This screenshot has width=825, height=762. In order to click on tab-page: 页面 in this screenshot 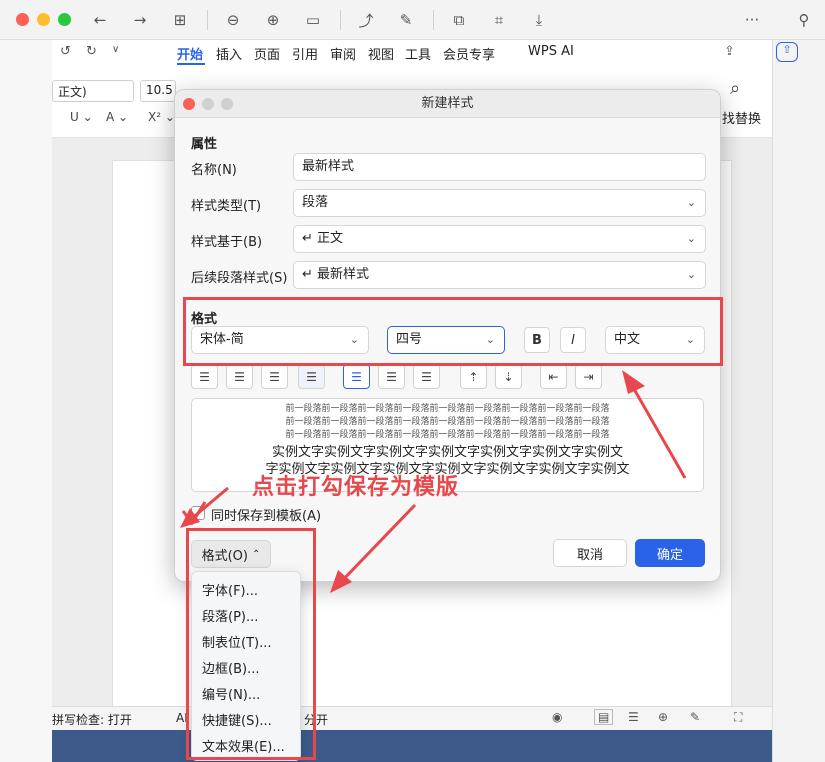, I will do `click(267, 53)`.